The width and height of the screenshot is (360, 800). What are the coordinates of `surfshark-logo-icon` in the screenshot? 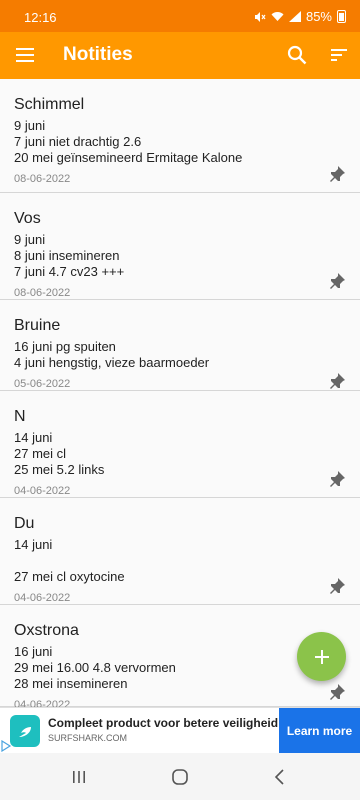 It's located at (25, 731).